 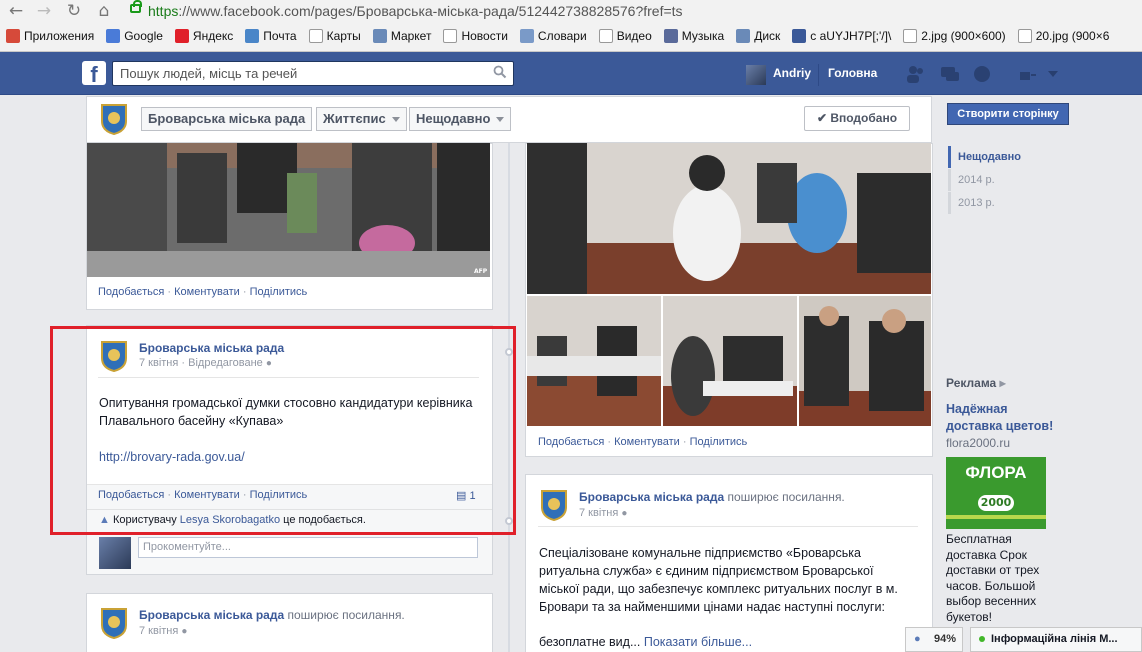 I want to click on bookmark-item: Приложения, so click(x=50, y=36).